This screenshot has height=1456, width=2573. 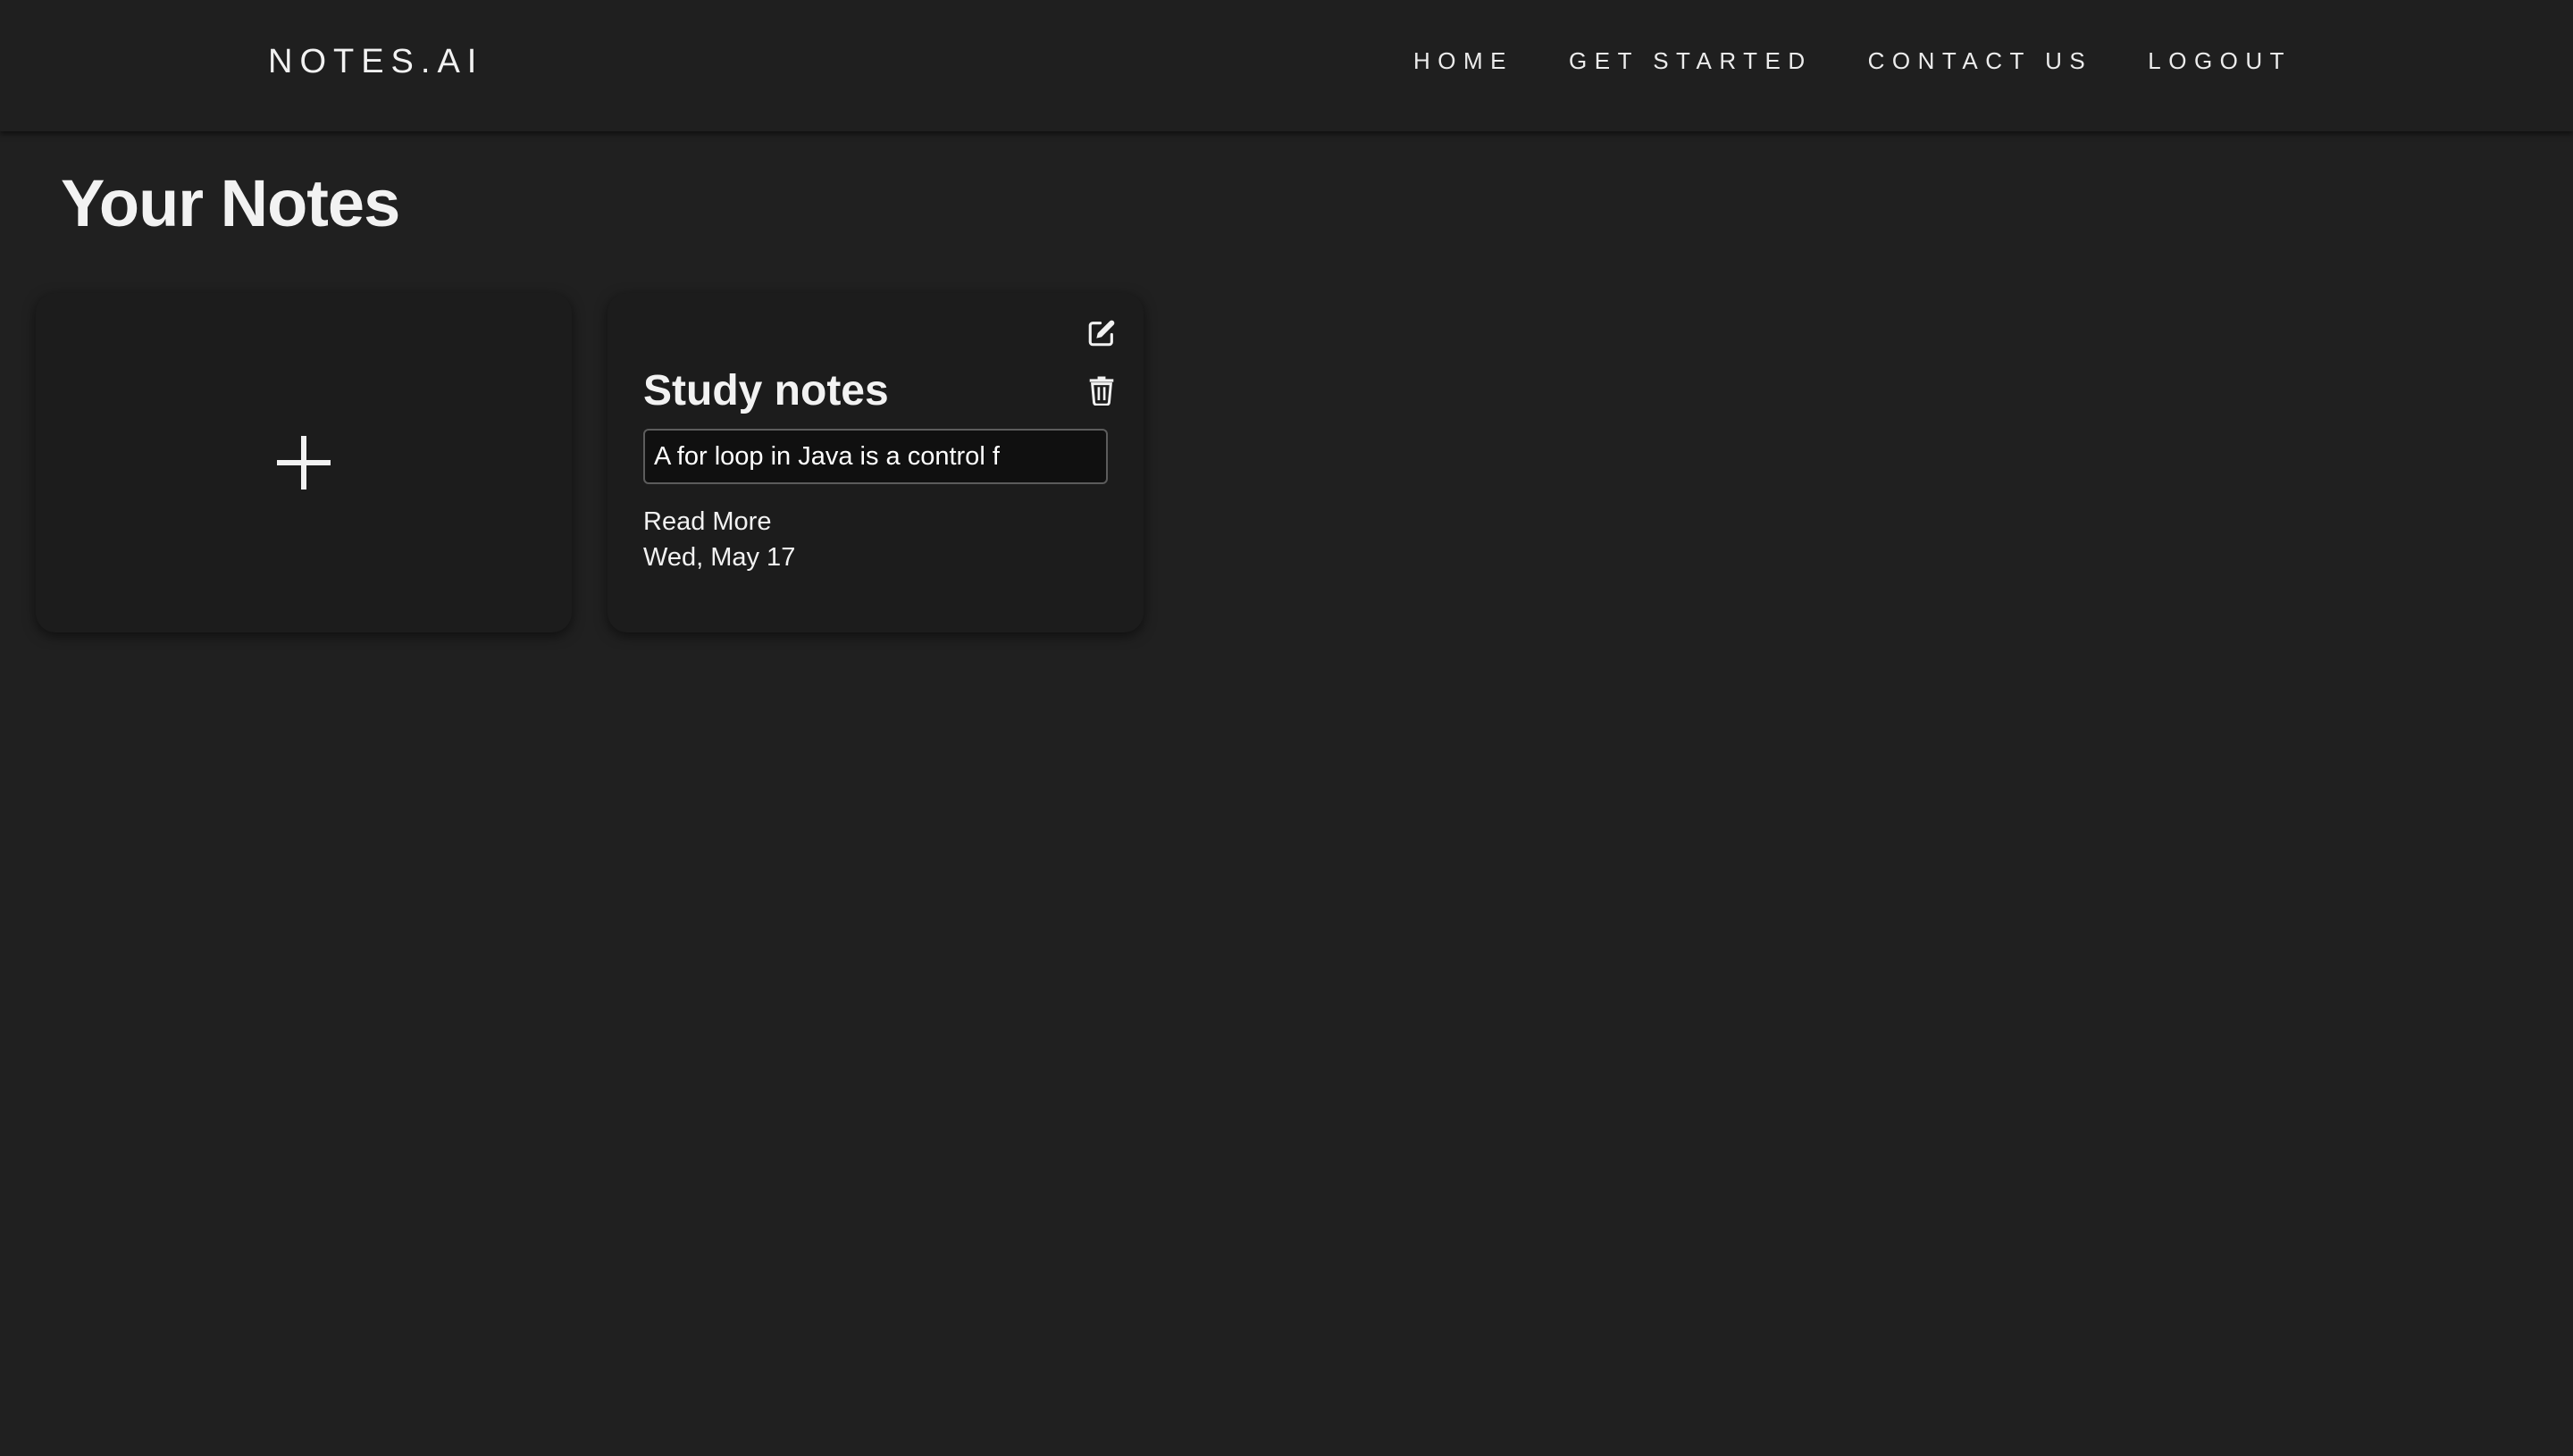 I want to click on brand-logo: NOTES.AI, so click(x=375, y=61).